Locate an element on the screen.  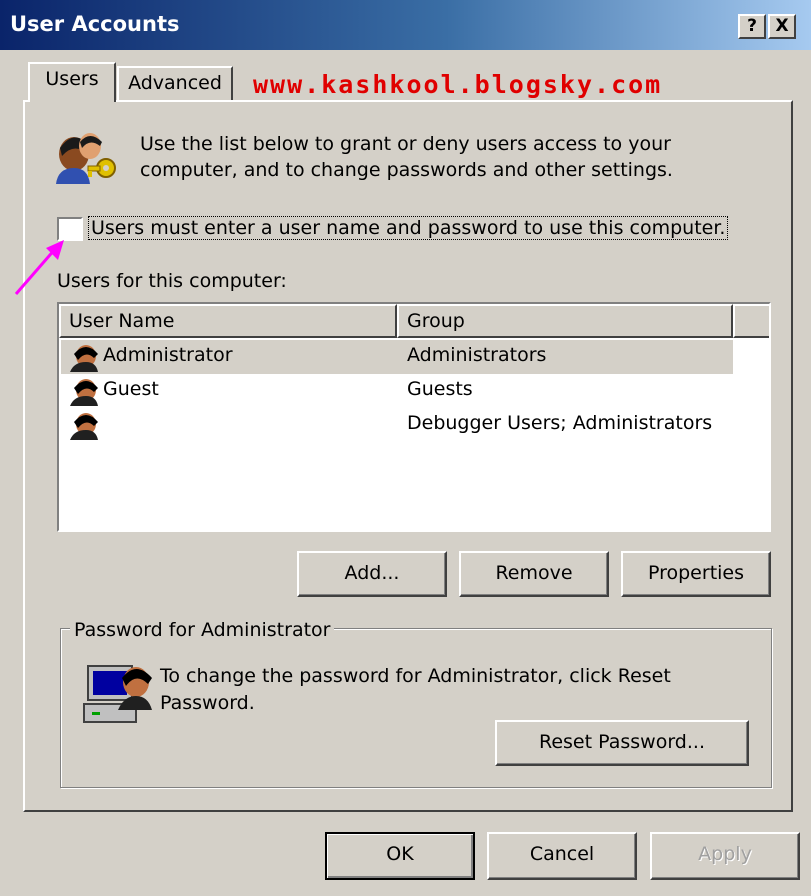
column-header-group-label: Group is located at coordinates (436, 321).